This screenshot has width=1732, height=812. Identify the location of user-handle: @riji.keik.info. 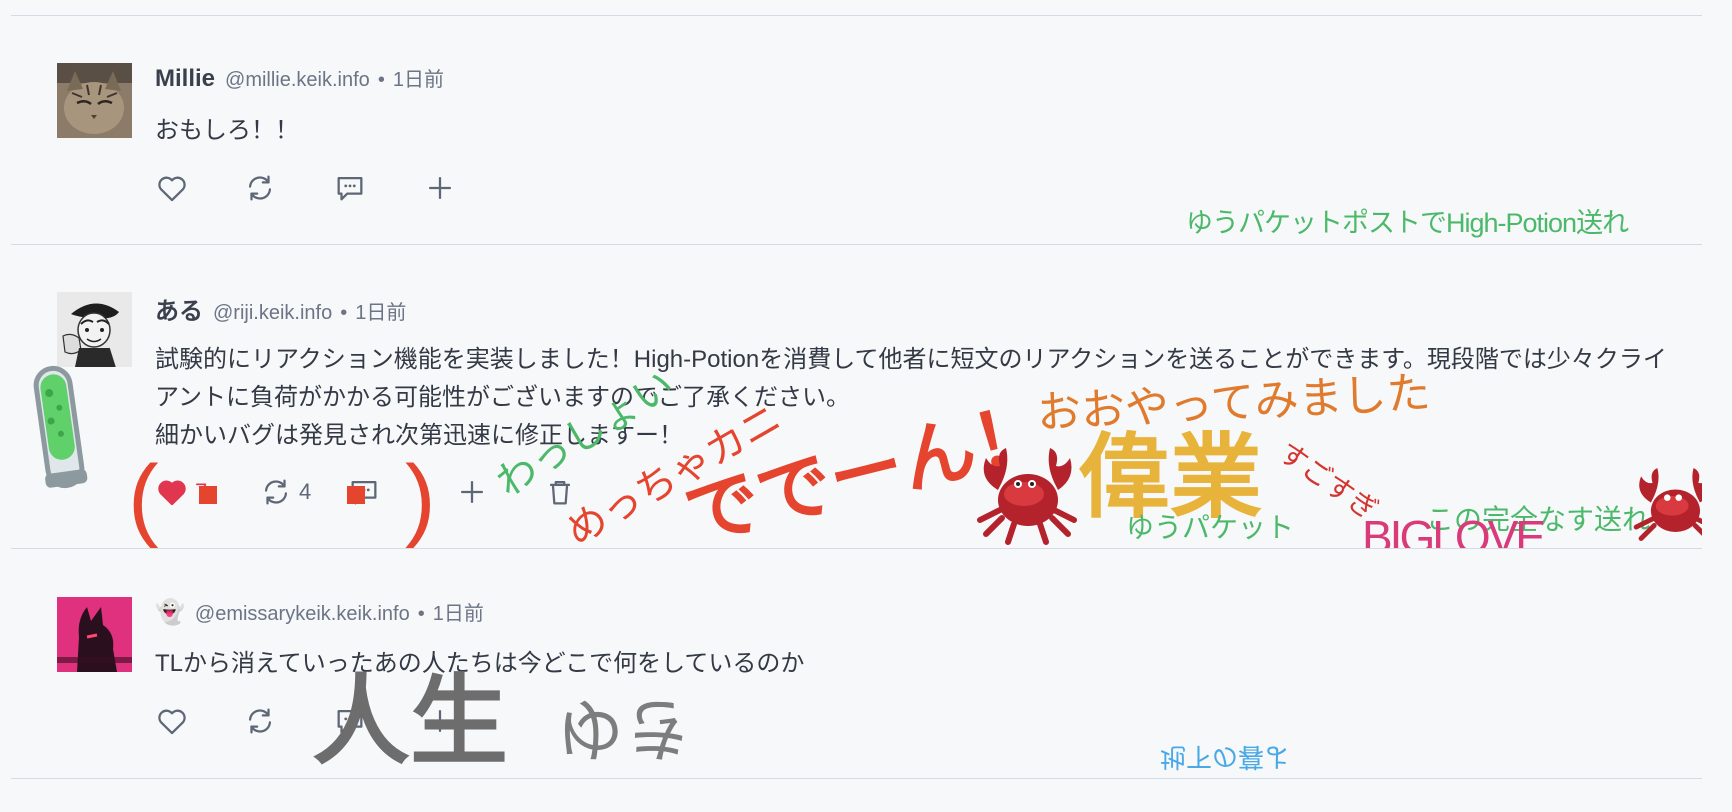
(272, 313).